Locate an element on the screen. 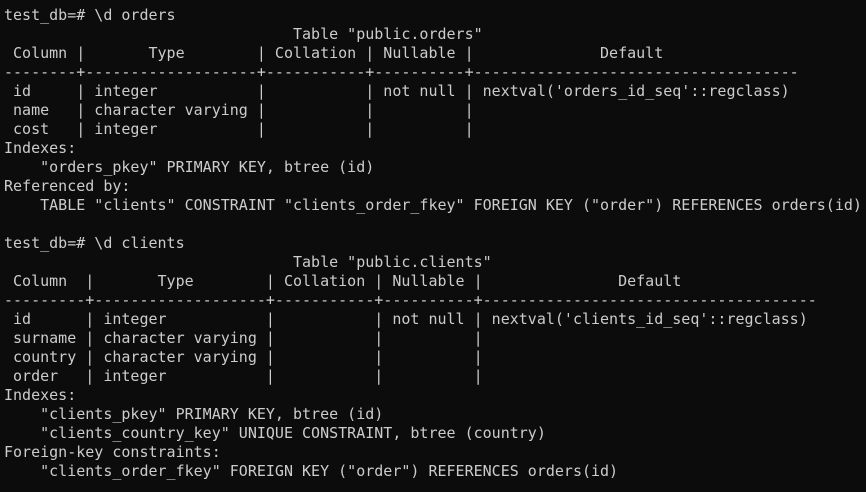 The width and height of the screenshot is (866, 492). clients-row-surname: surname | character varying | | | is located at coordinates (243, 338).